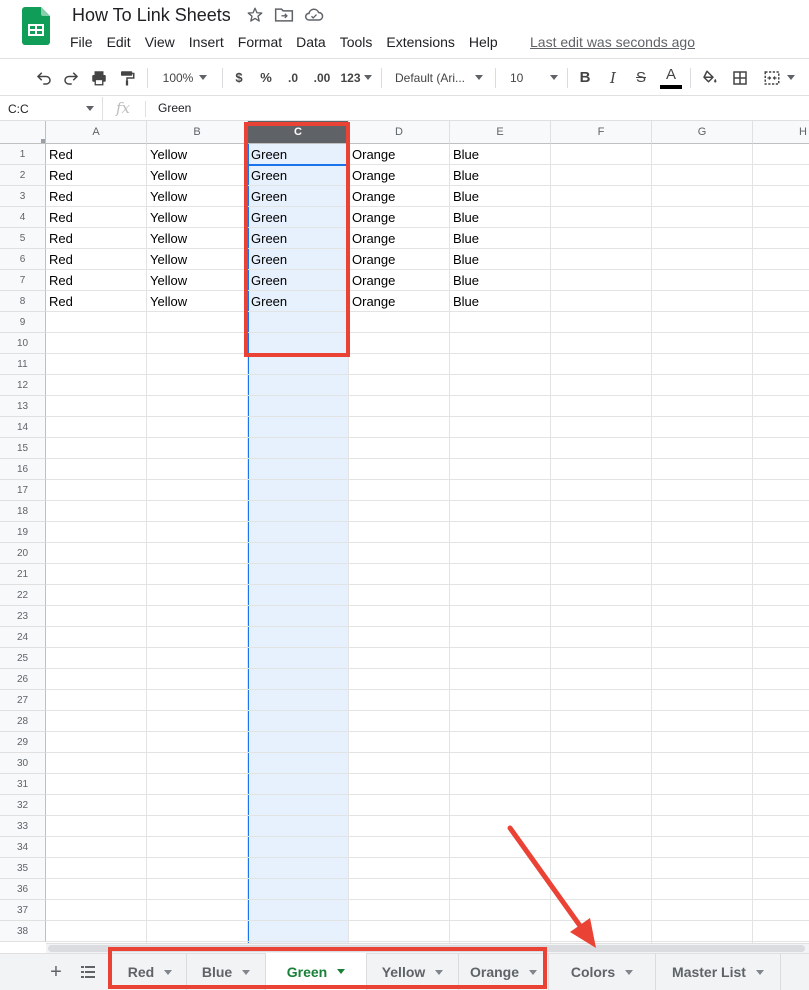 The width and height of the screenshot is (809, 990). I want to click on row-header: 36, so click(23, 889).